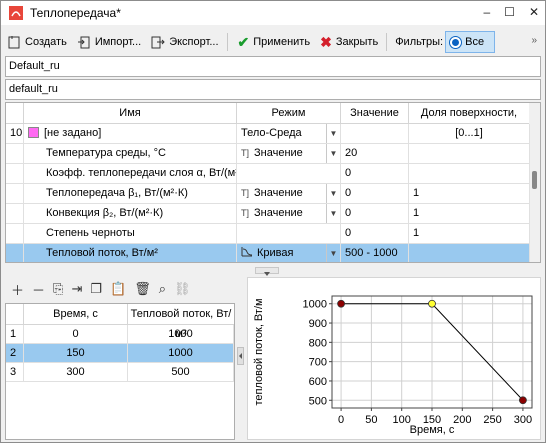 This screenshot has height=443, width=546. Describe the element at coordinates (486, 12) in the screenshot. I see `minimize-button: –` at that location.